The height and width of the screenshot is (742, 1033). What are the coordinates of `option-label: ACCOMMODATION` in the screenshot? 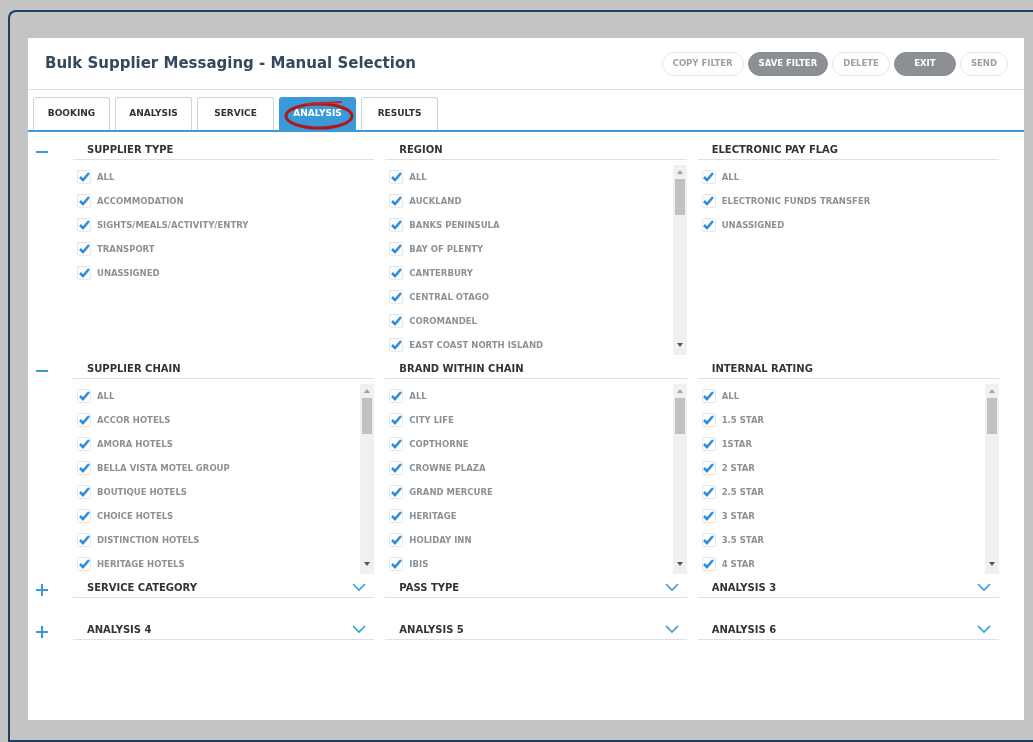 It's located at (140, 201).